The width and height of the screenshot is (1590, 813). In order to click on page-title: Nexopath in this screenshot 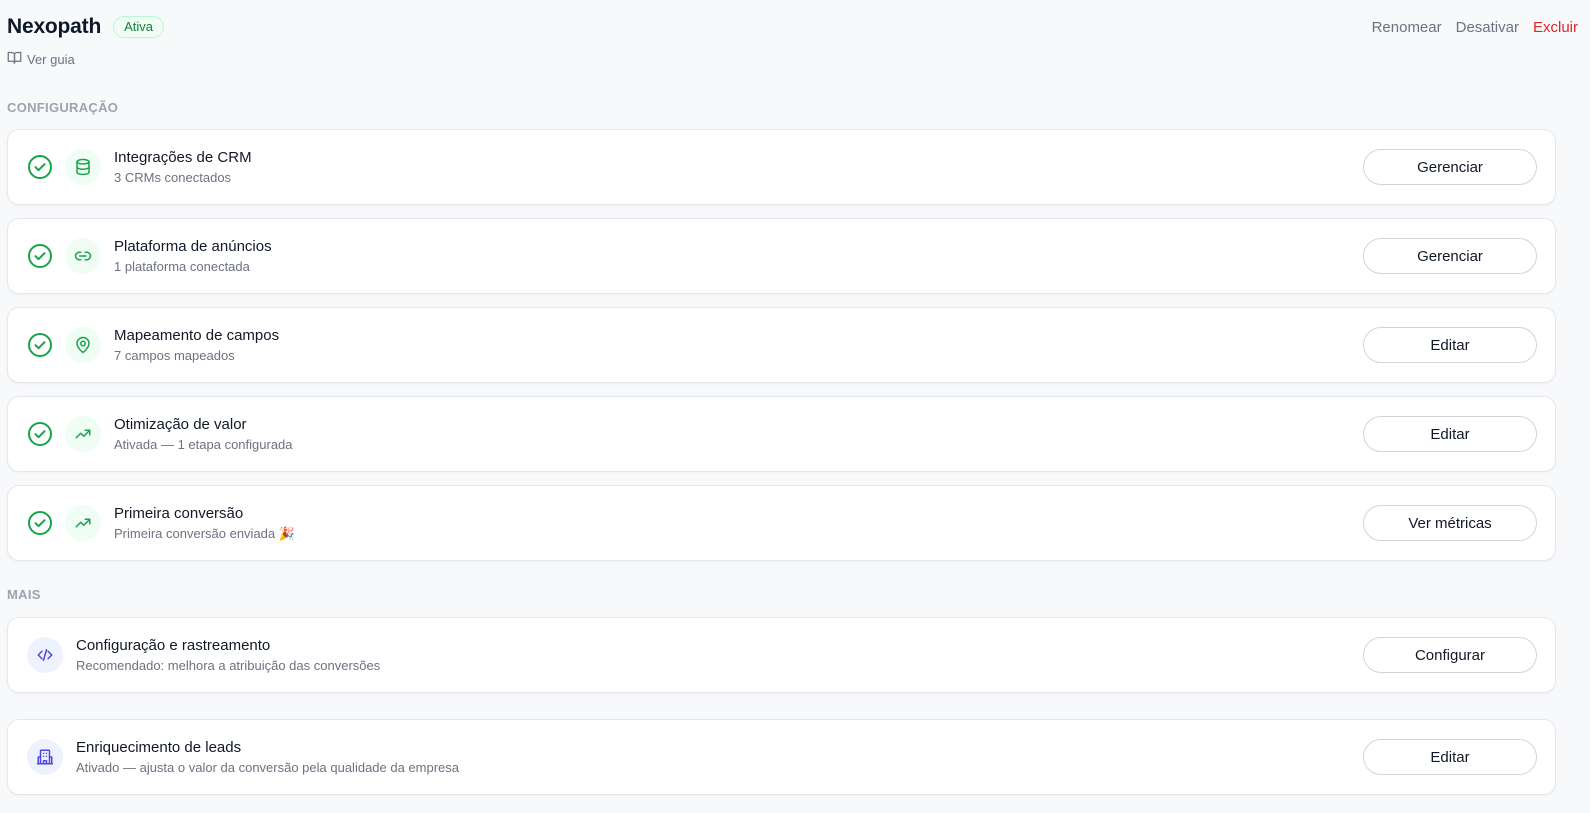, I will do `click(54, 26)`.